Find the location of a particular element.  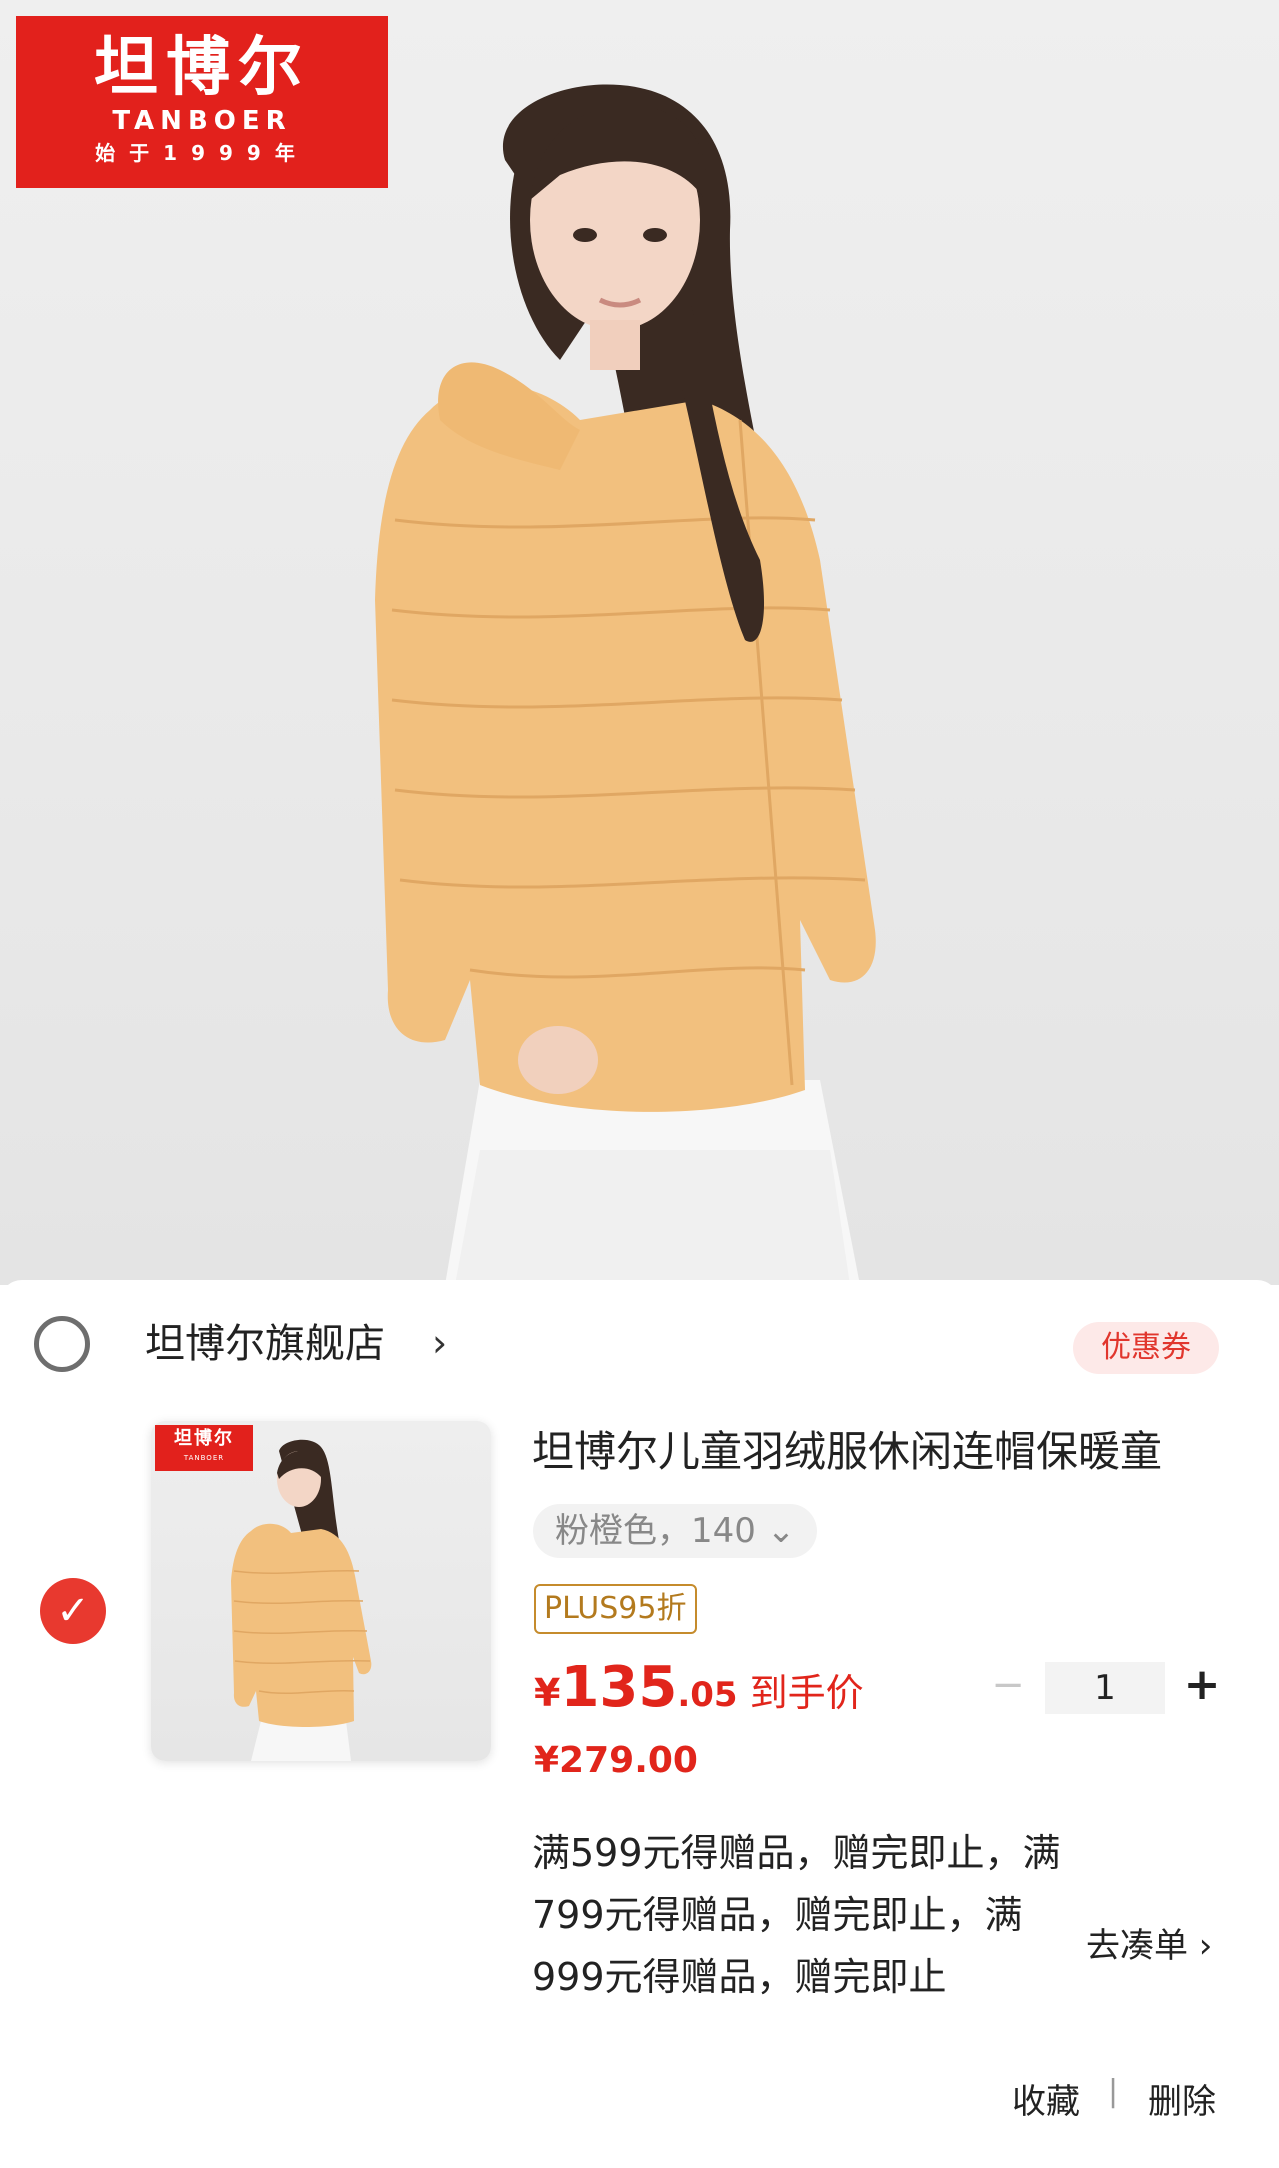

thumbnail-brand-logo: 坦博尔 TANBOER is located at coordinates (204, 1448).